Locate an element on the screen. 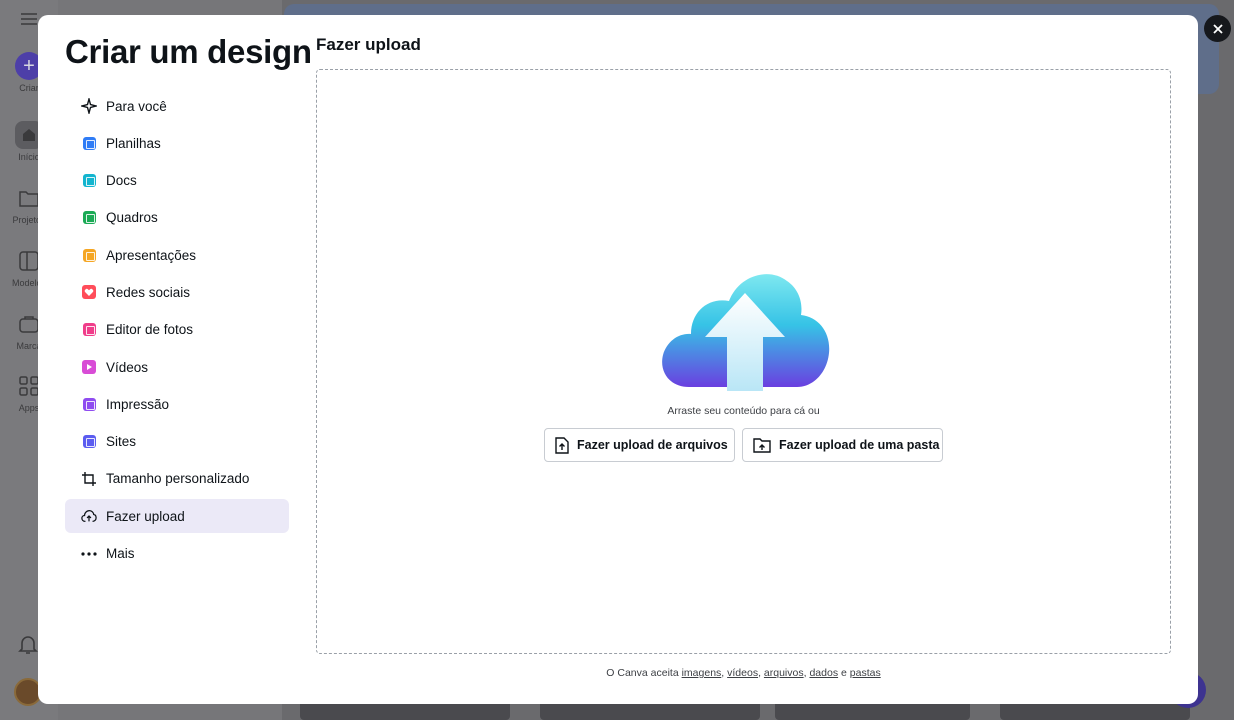  sparkle-icon is located at coordinates (89, 106).